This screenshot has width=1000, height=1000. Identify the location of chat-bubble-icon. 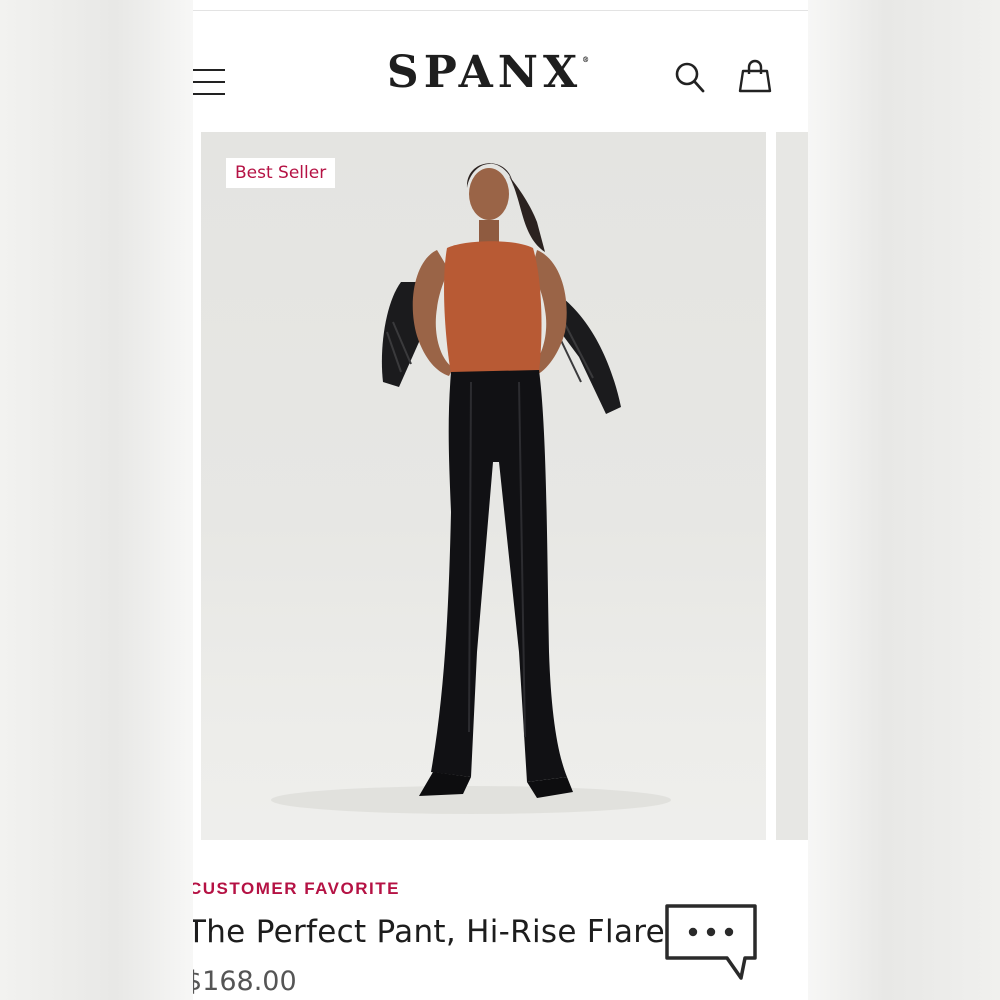
(711, 942).